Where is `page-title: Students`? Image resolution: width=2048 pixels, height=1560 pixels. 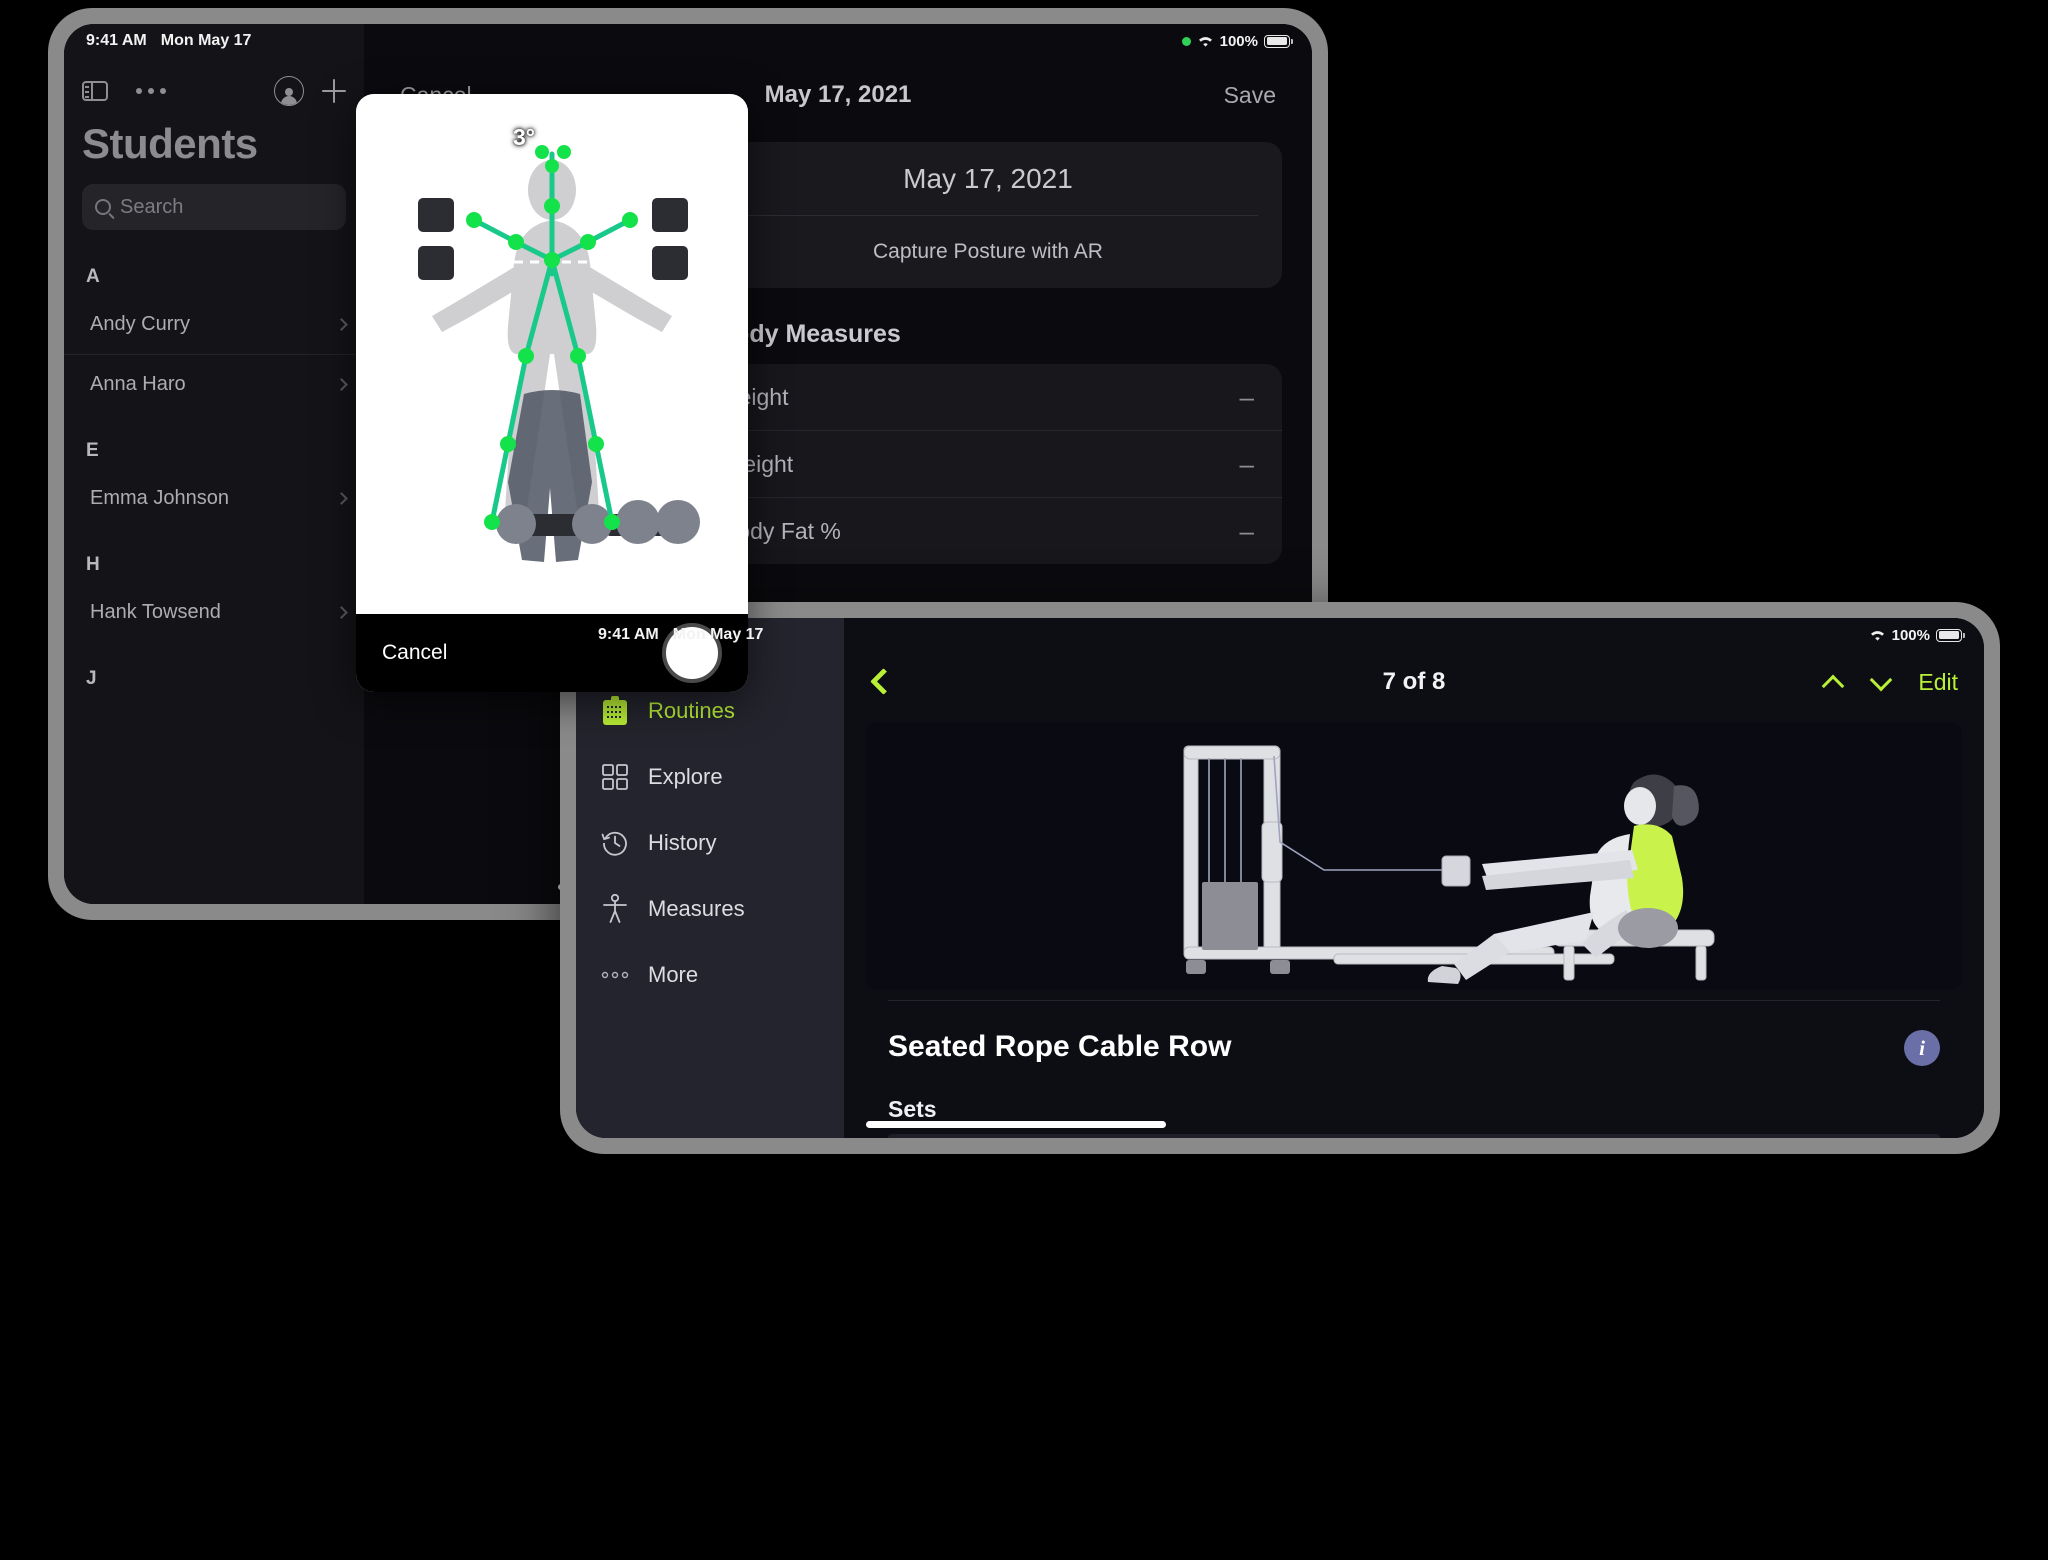
page-title: Students is located at coordinates (170, 143).